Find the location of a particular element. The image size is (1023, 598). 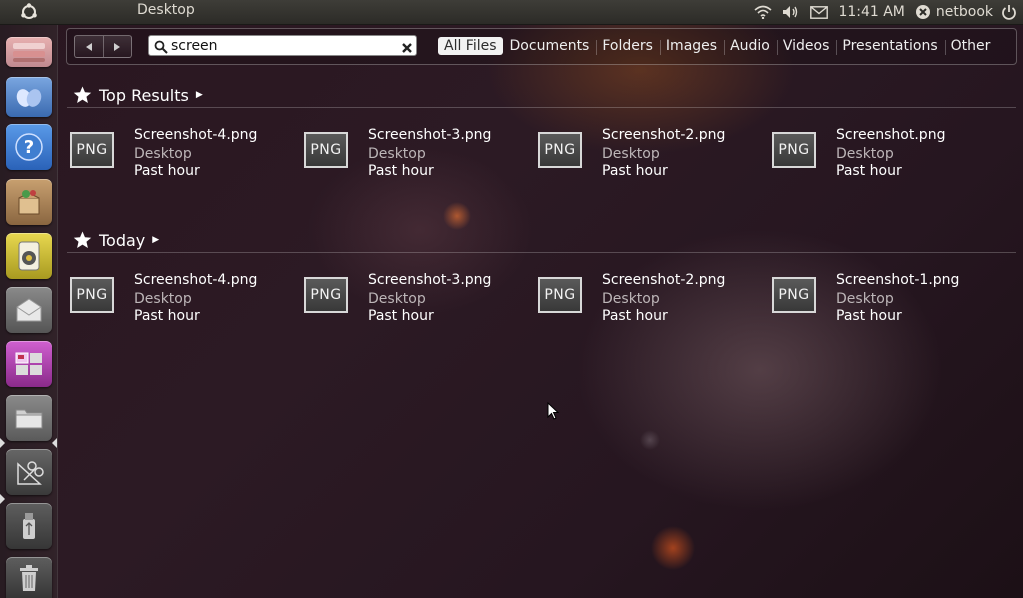

applications-icon is located at coordinates (29, 98).